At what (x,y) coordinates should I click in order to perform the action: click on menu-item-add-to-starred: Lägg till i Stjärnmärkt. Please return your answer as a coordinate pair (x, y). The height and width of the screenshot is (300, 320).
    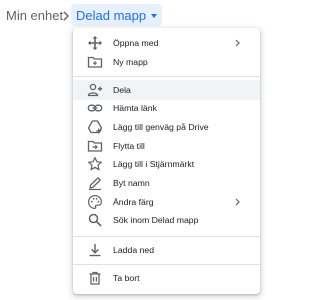
    Looking at the image, I should click on (166, 164).